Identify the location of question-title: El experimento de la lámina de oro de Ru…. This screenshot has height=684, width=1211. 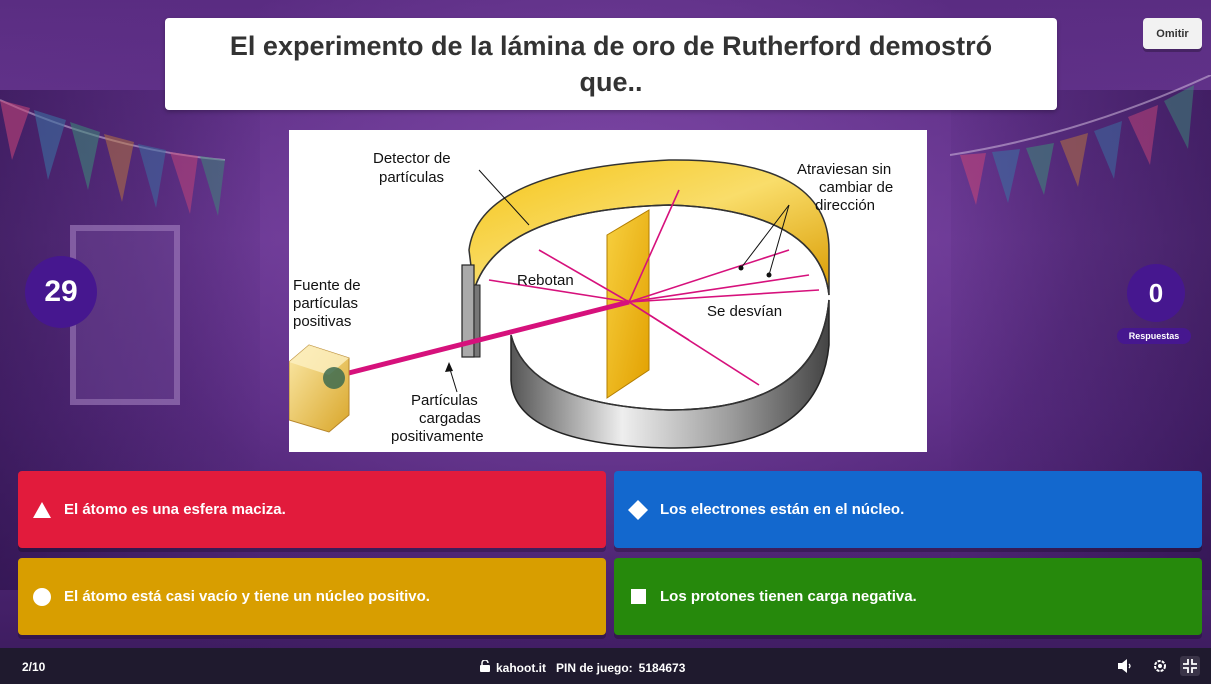
(611, 63).